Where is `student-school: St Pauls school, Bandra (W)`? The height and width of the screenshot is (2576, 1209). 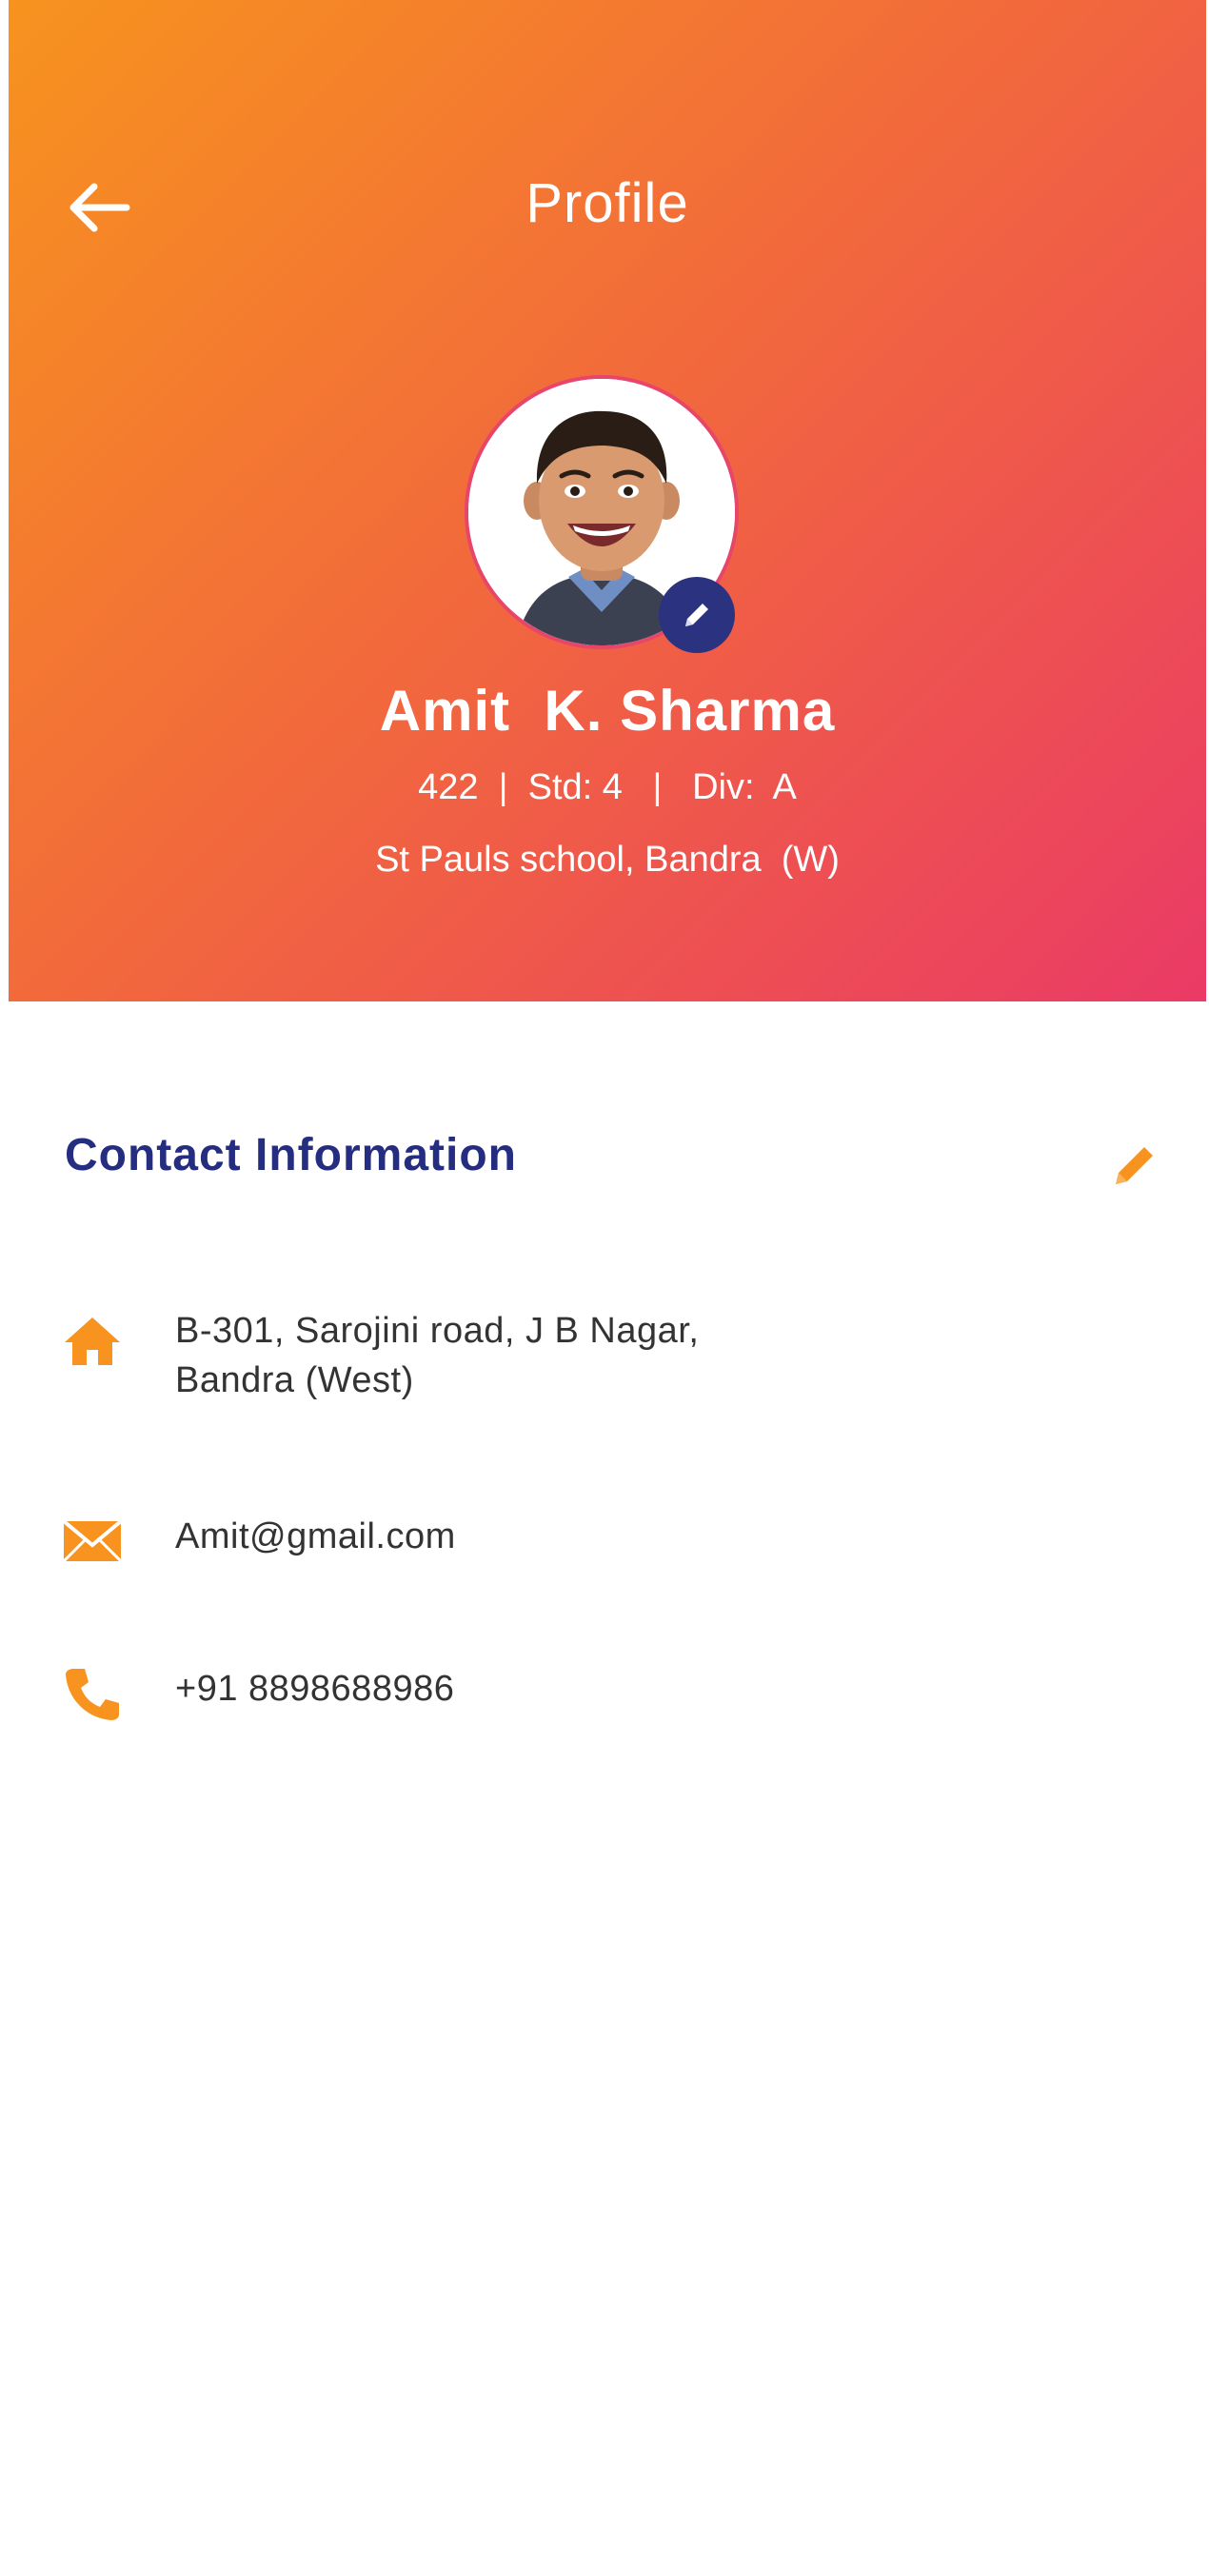
student-school: St Pauls school, Bandra (W) is located at coordinates (607, 860).